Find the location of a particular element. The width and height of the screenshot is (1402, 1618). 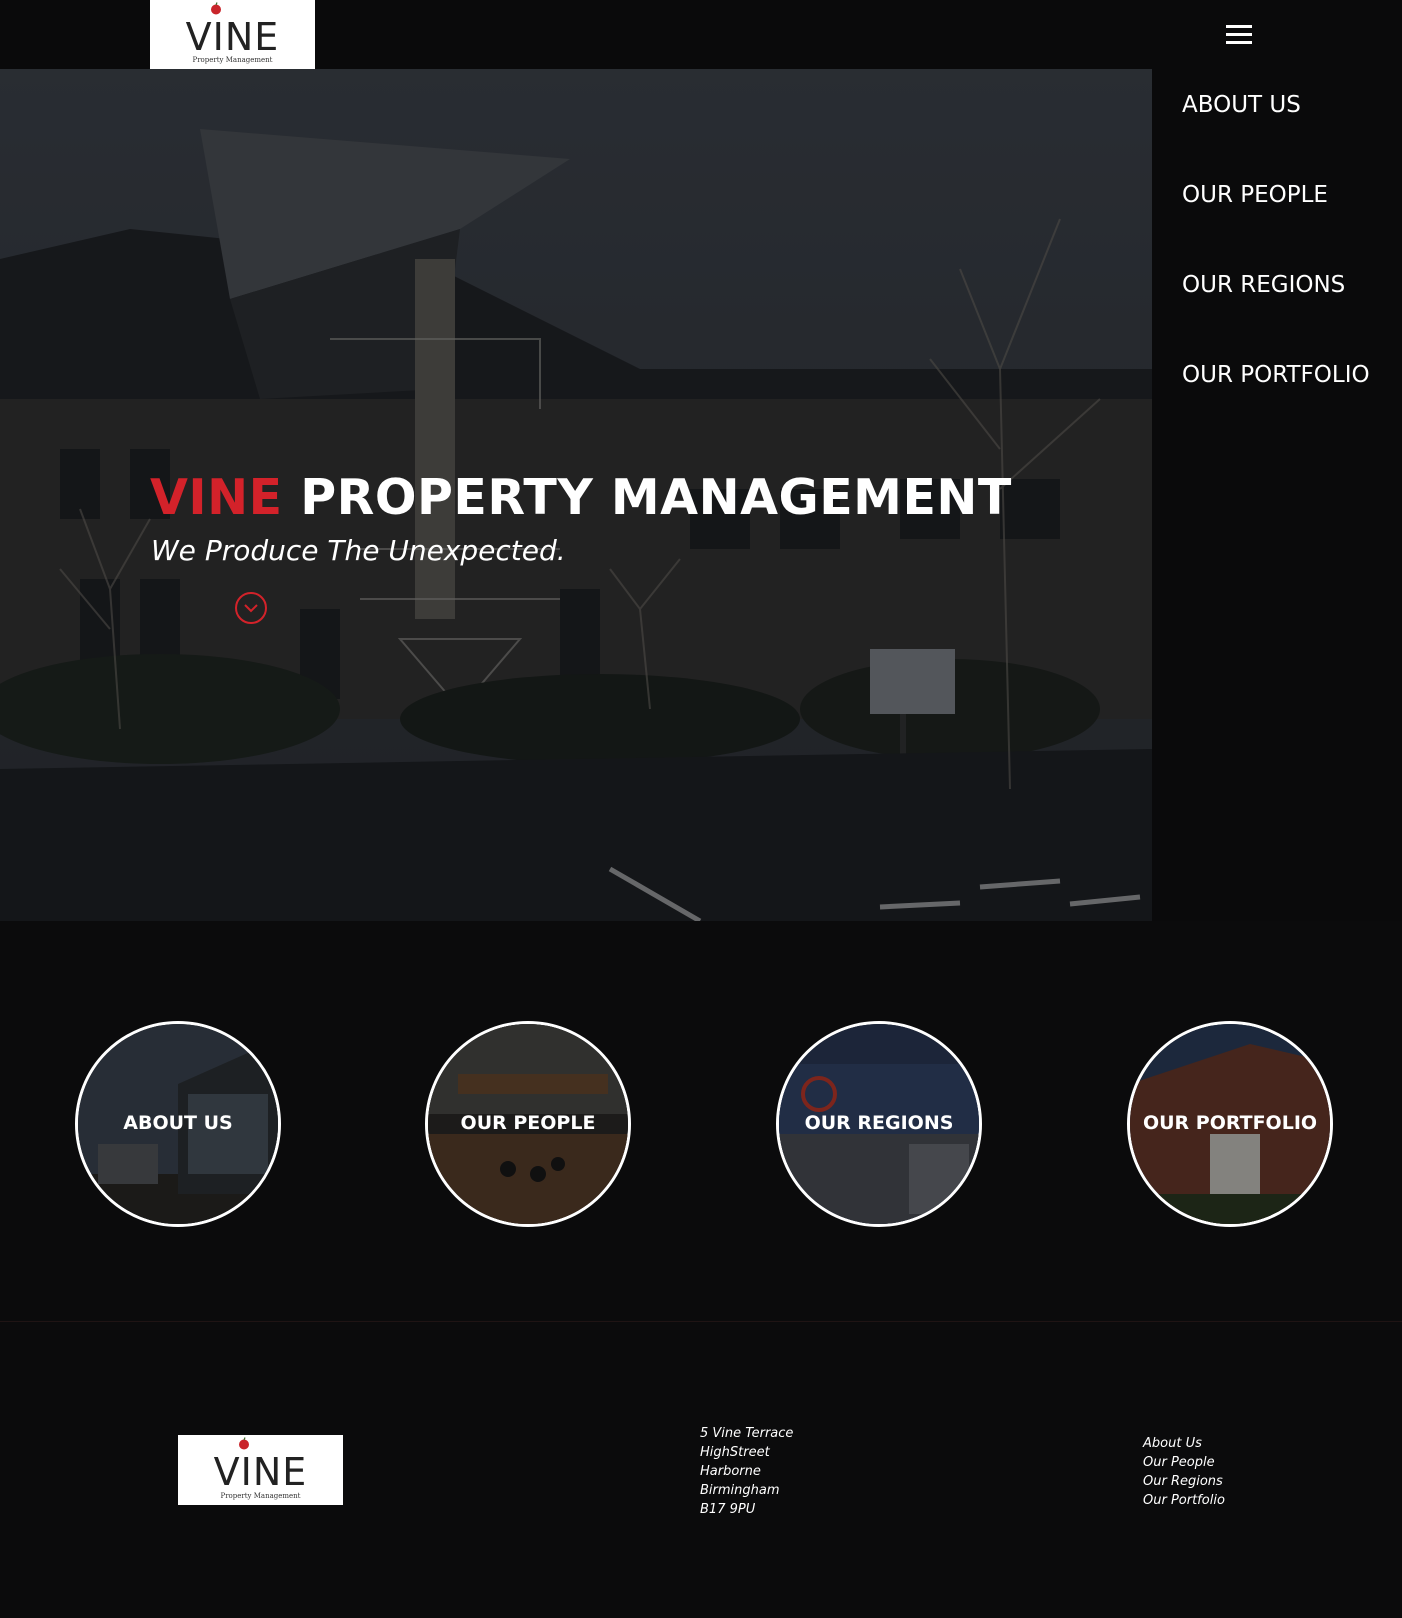

card-our-regions-label: OUR REGIONS is located at coordinates (879, 1123).